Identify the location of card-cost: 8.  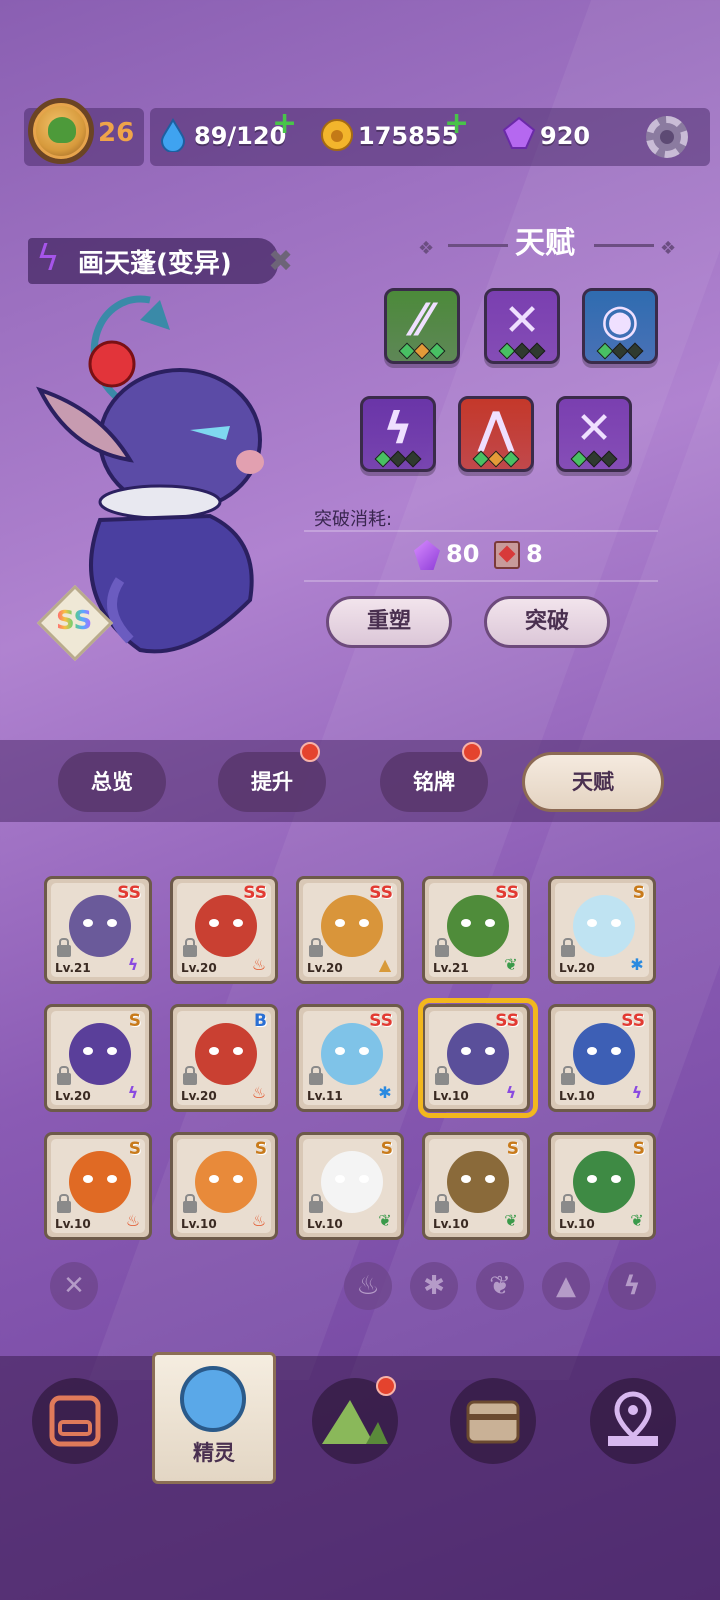
(534, 554).